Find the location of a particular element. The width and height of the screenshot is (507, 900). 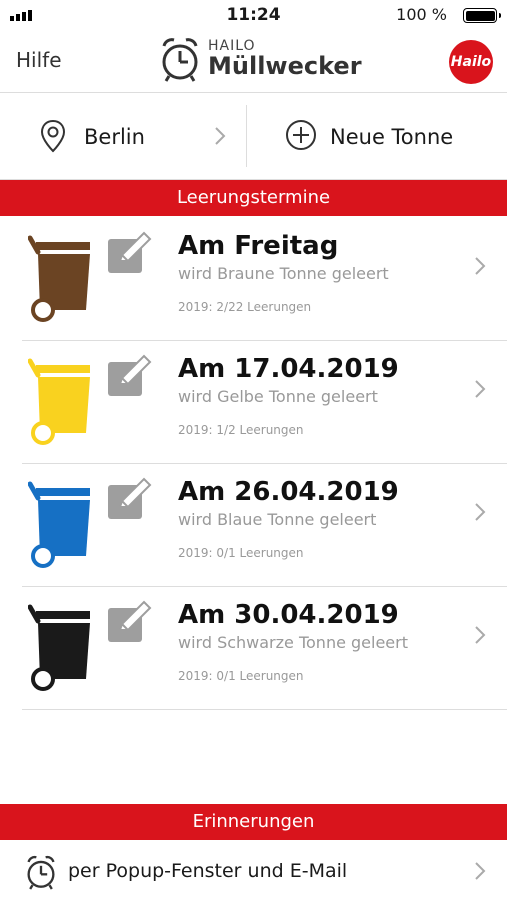

reminders-section-header: Erinnerungen is located at coordinates (253, 822).